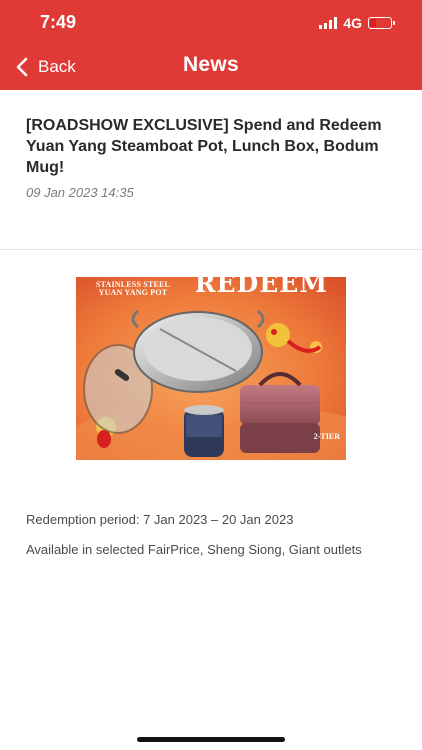 This screenshot has height=750, width=422. Describe the element at coordinates (133, 289) in the screenshot. I see `banner-label-pot: STAINLESS STEEL YUAN YANG POT` at that location.